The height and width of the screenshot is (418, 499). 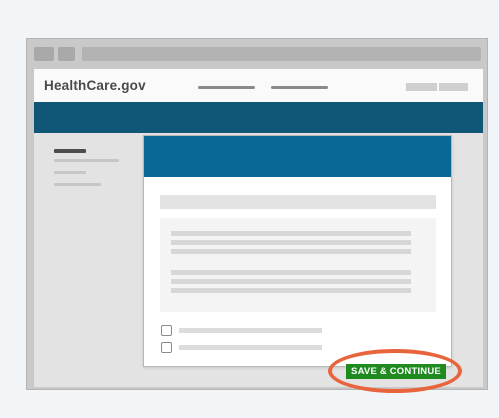 I want to click on address-bar, so click(x=281, y=54).